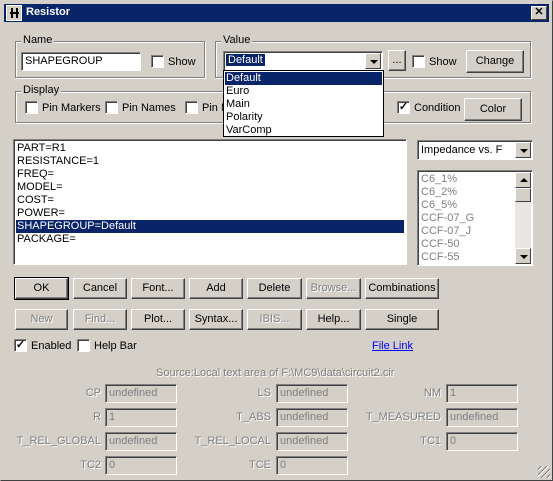  What do you see at coordinates (303, 91) in the screenshot?
I see `value-option: Euro` at bounding box center [303, 91].